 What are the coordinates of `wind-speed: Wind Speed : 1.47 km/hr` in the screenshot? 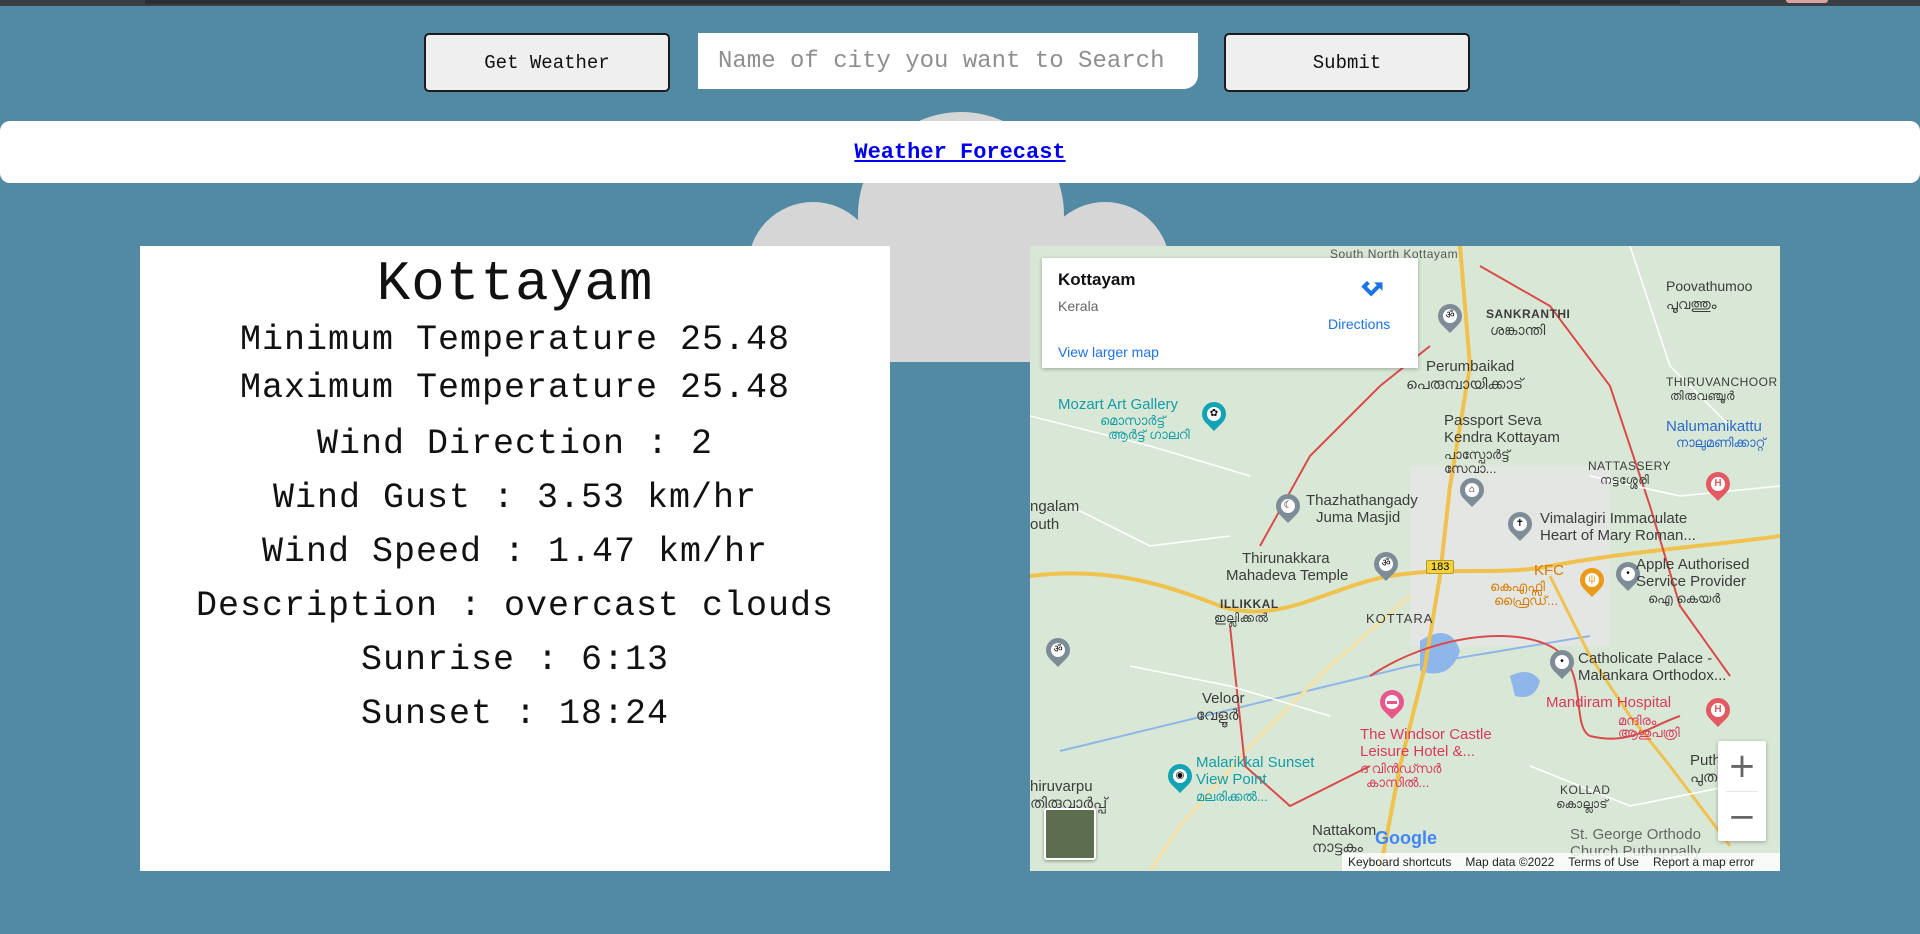 It's located at (515, 552).